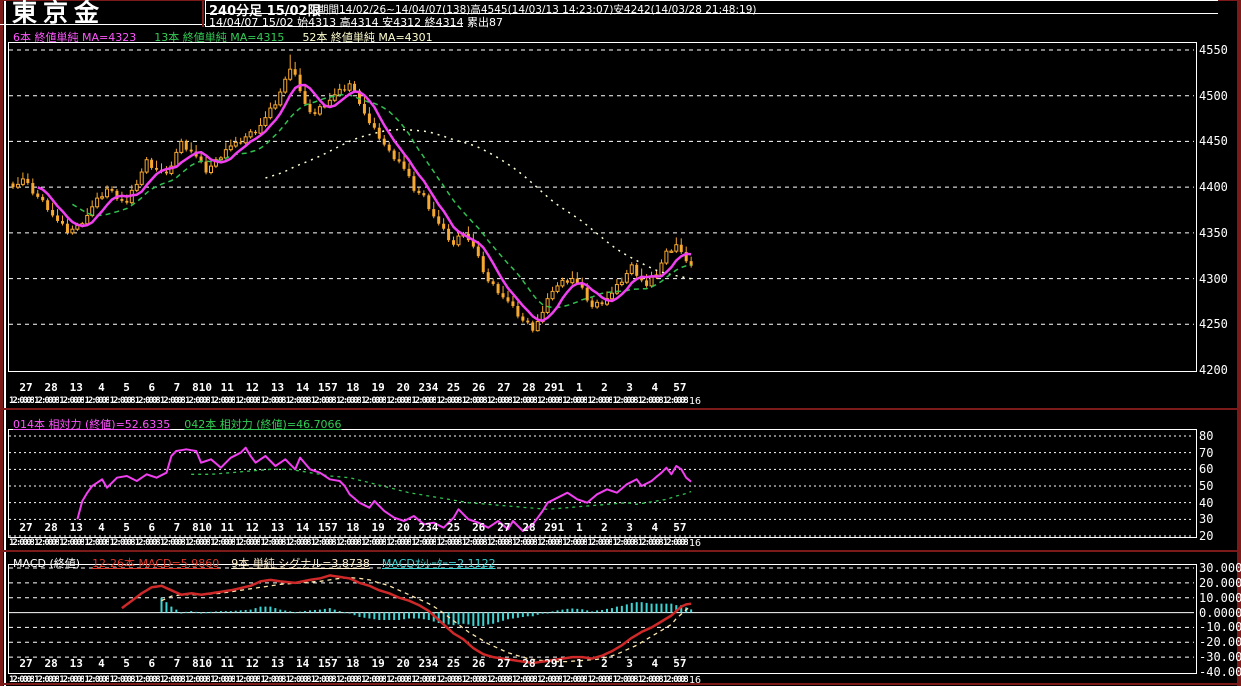 The height and width of the screenshot is (686, 1241). Describe the element at coordinates (1213, 232) in the screenshot. I see `main-y-axis-label: 4350` at that location.